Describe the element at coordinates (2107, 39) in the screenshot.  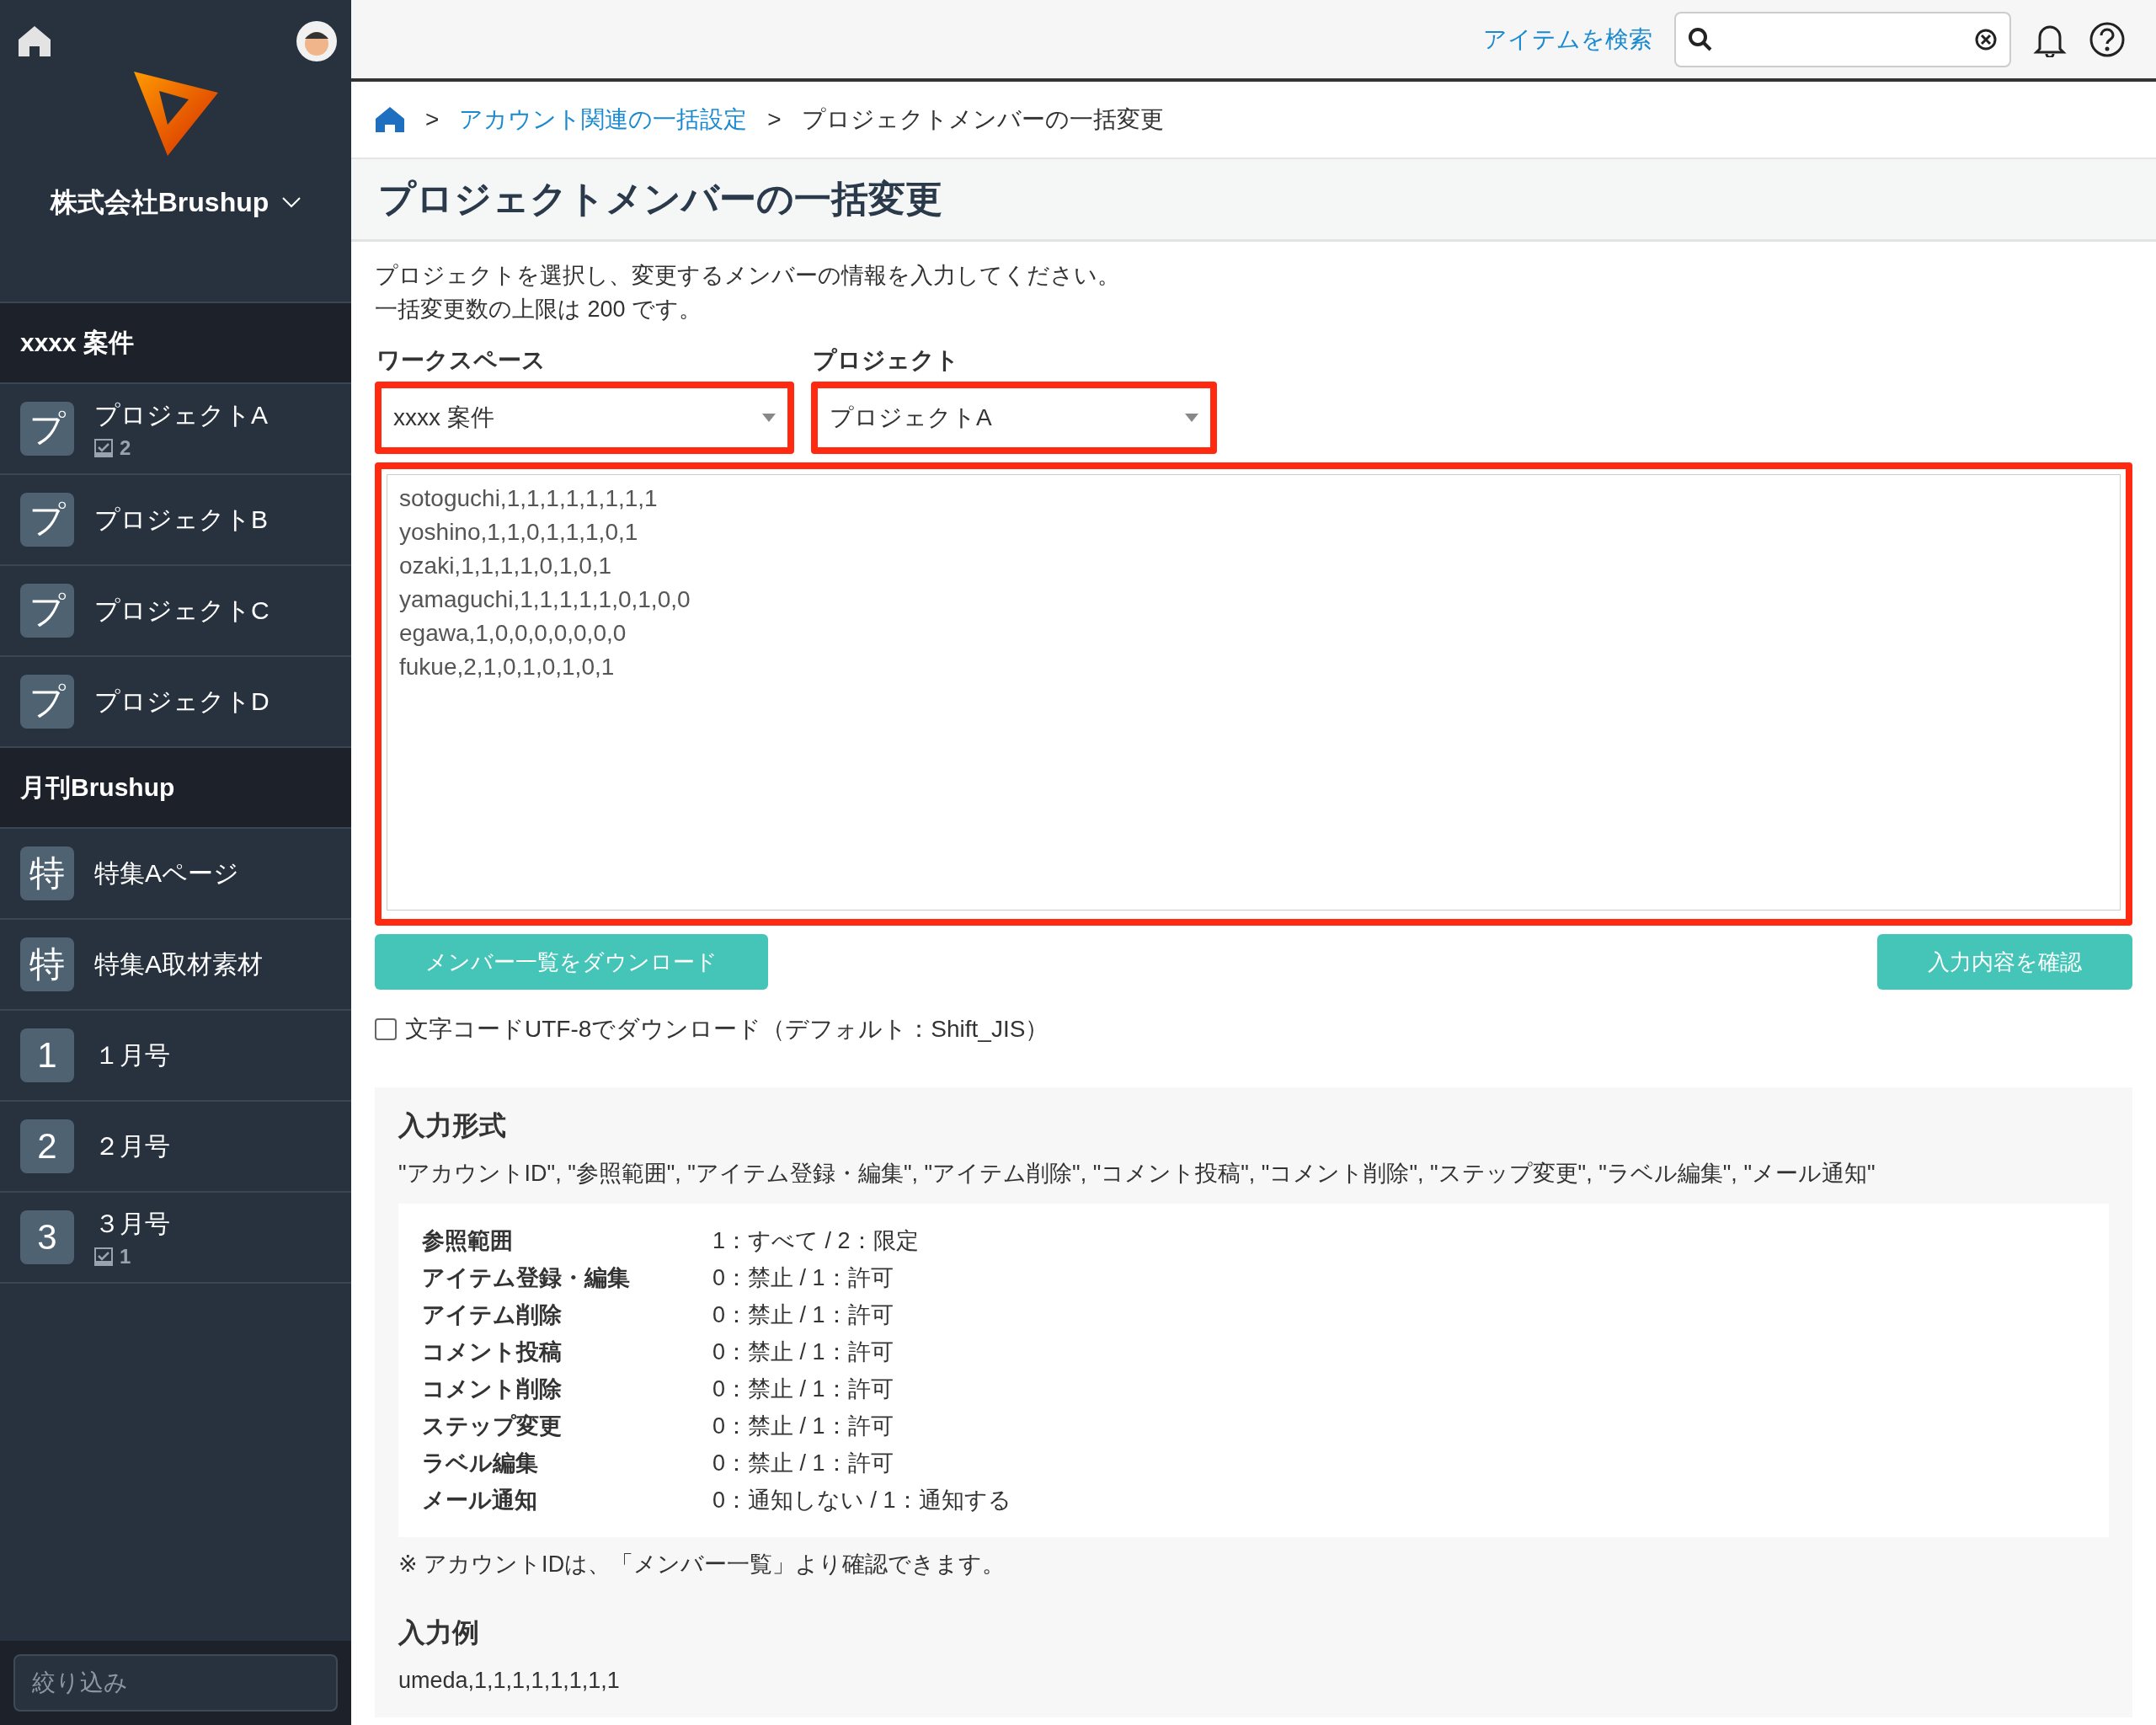
I see `help-icon` at that location.